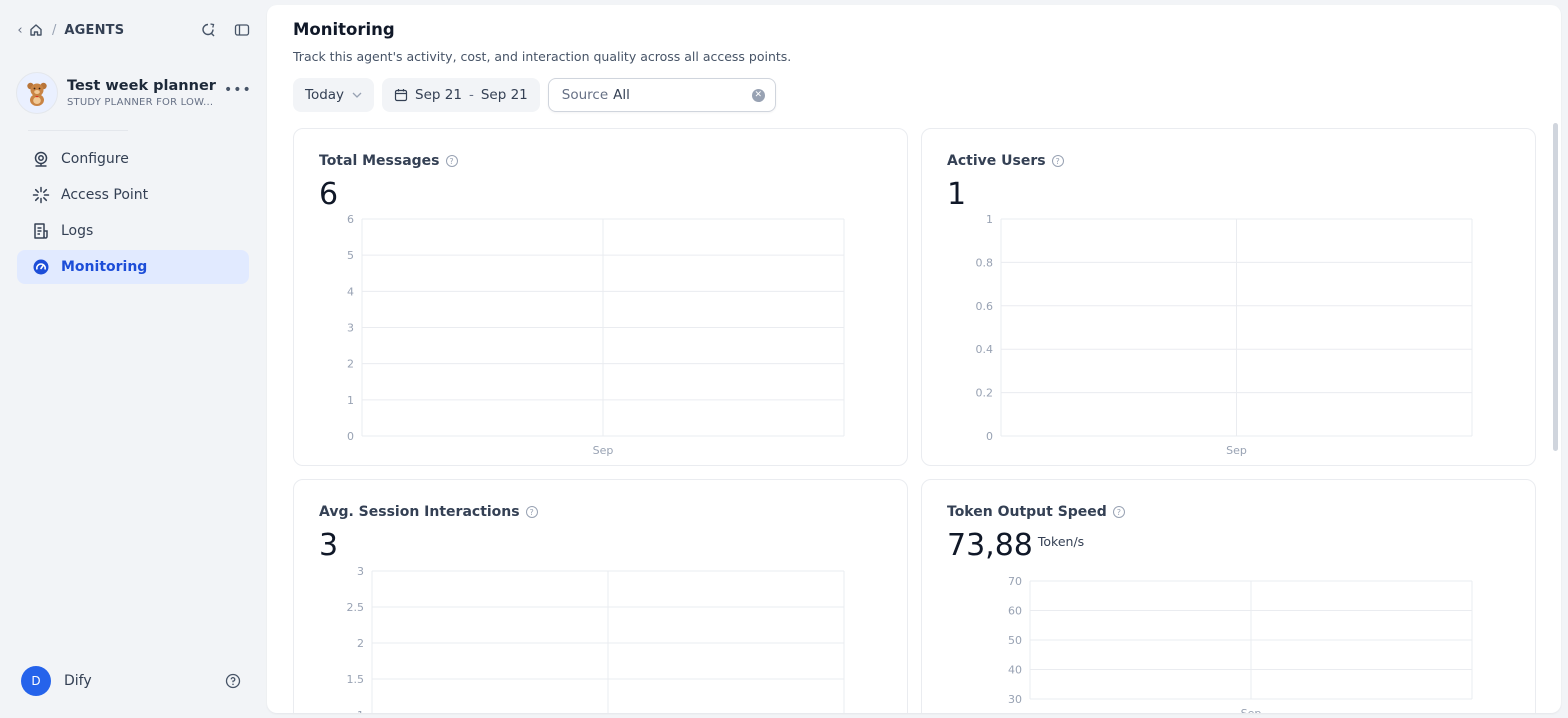 The width and height of the screenshot is (1568, 718). Describe the element at coordinates (985, 262) in the screenshot. I see `y-tick-label: 0.8` at that location.